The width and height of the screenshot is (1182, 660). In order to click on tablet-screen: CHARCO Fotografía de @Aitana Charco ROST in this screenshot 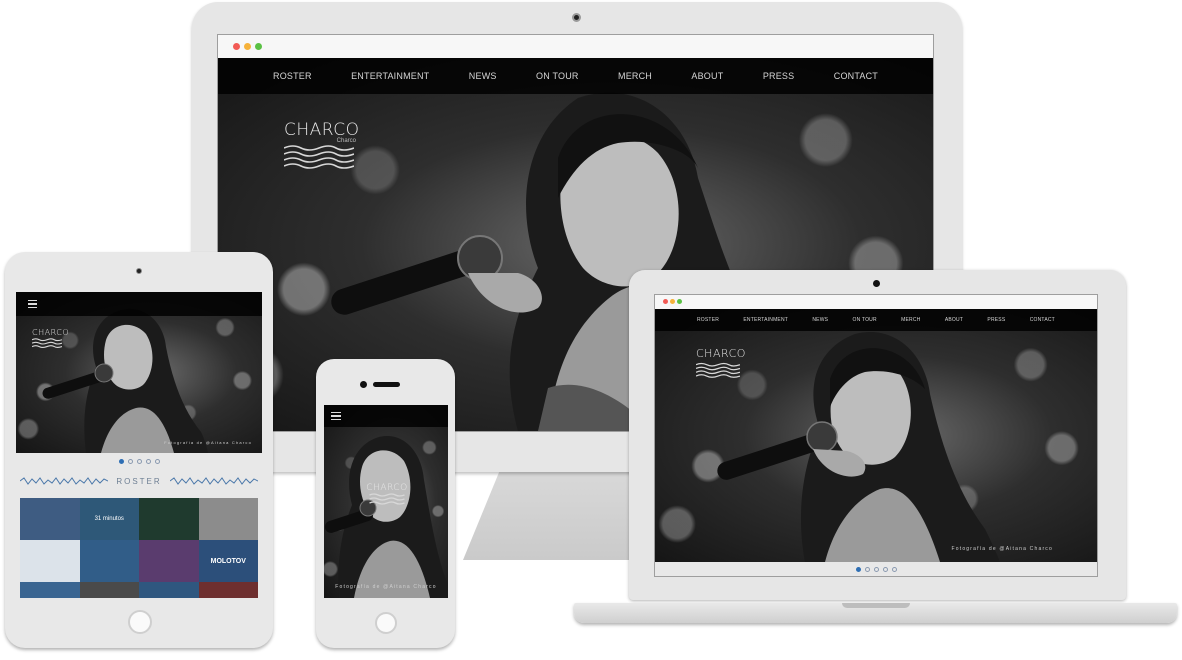, I will do `click(139, 445)`.